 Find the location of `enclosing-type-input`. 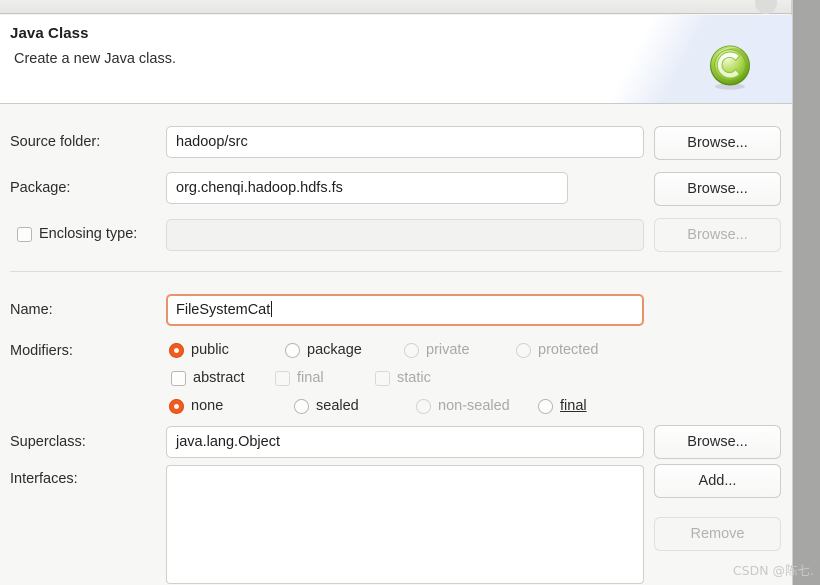

enclosing-type-input is located at coordinates (405, 235).